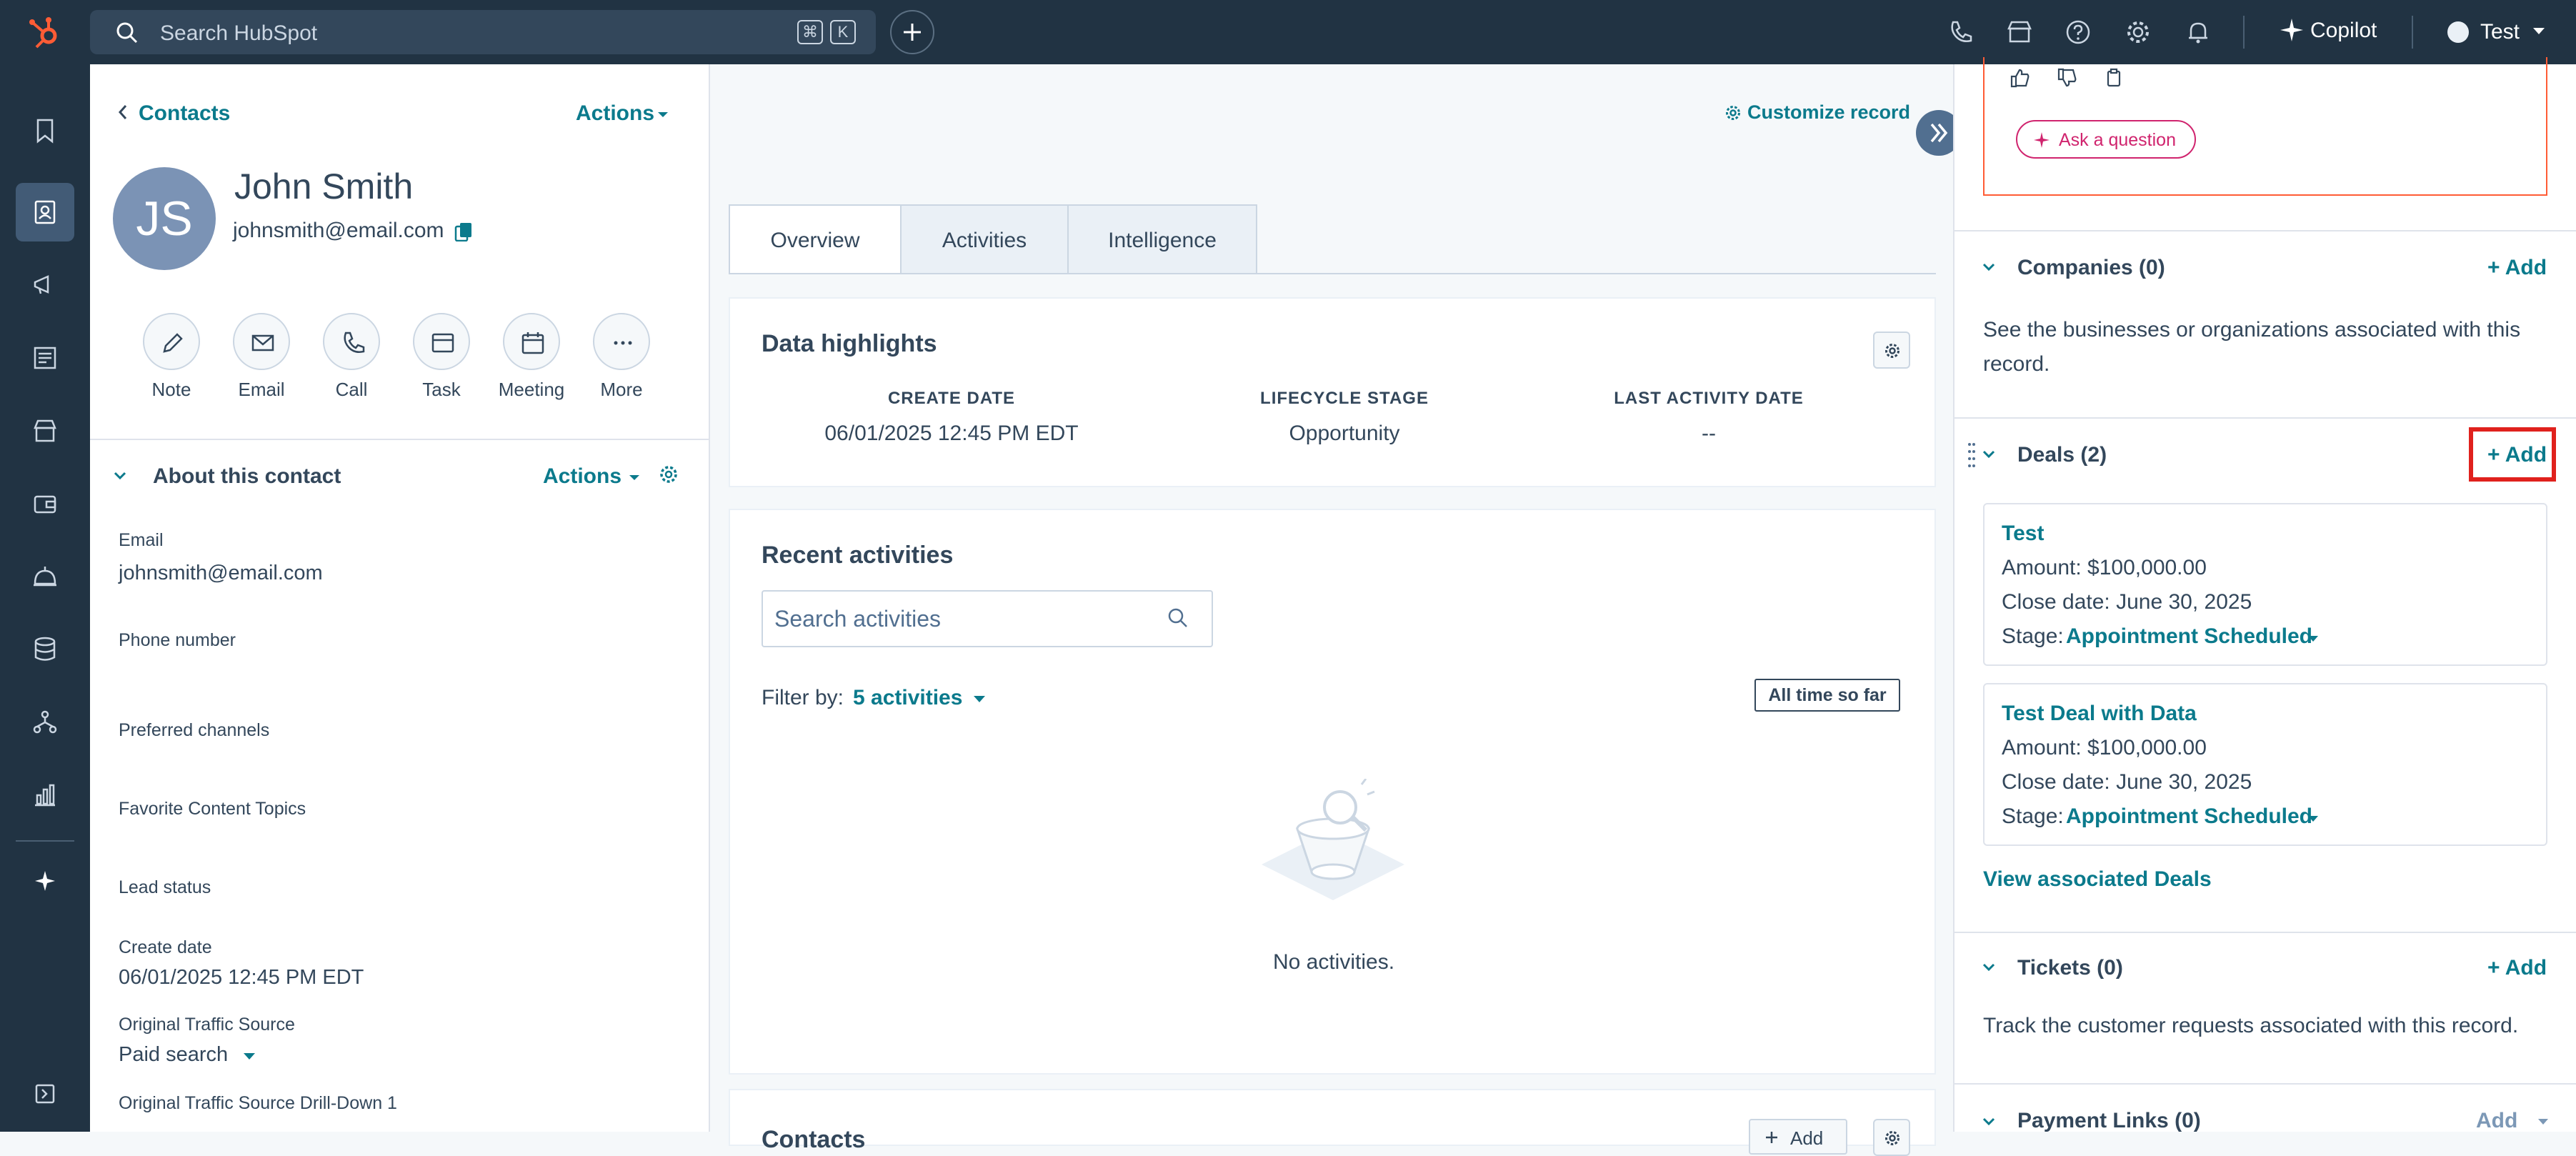 The height and width of the screenshot is (1156, 2576). I want to click on email-property-label: Email, so click(142, 540).